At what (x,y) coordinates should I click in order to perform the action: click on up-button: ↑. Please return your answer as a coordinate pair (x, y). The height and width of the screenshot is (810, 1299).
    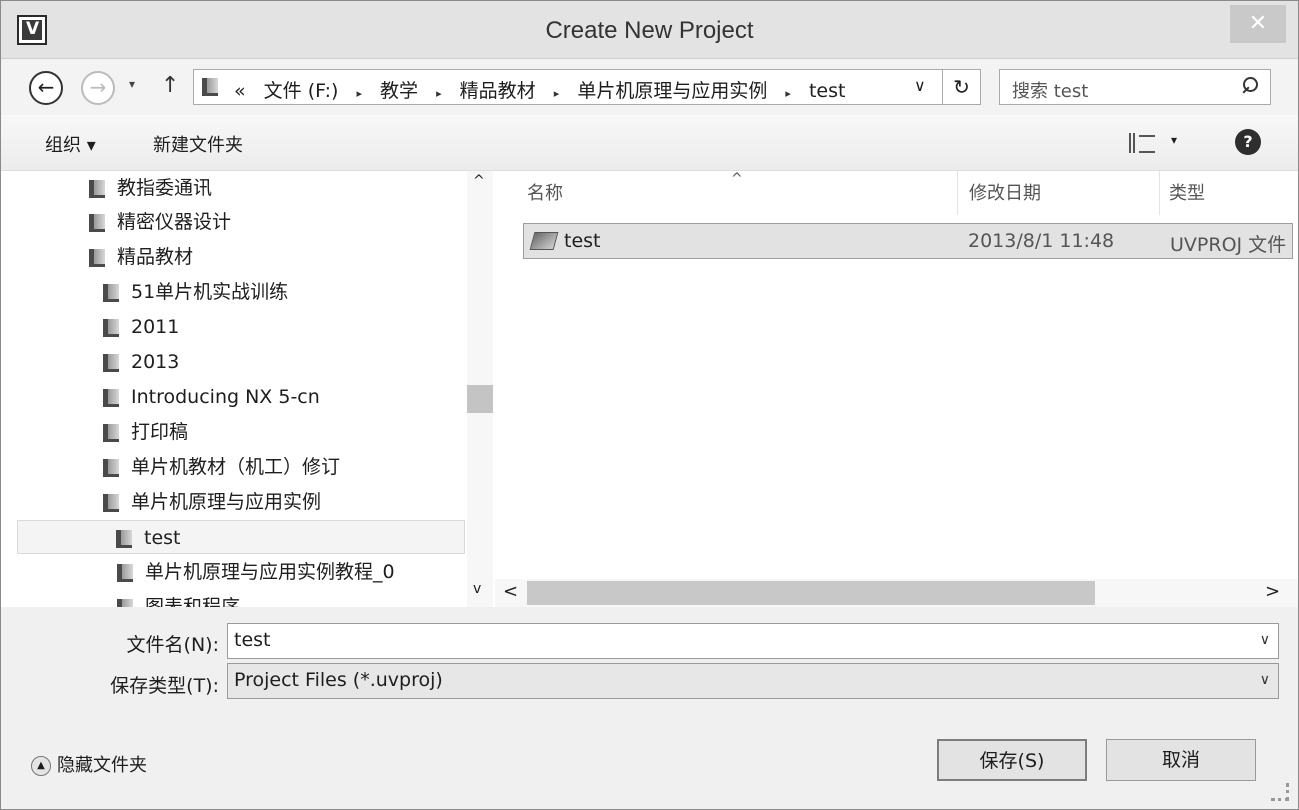
    Looking at the image, I should click on (170, 85).